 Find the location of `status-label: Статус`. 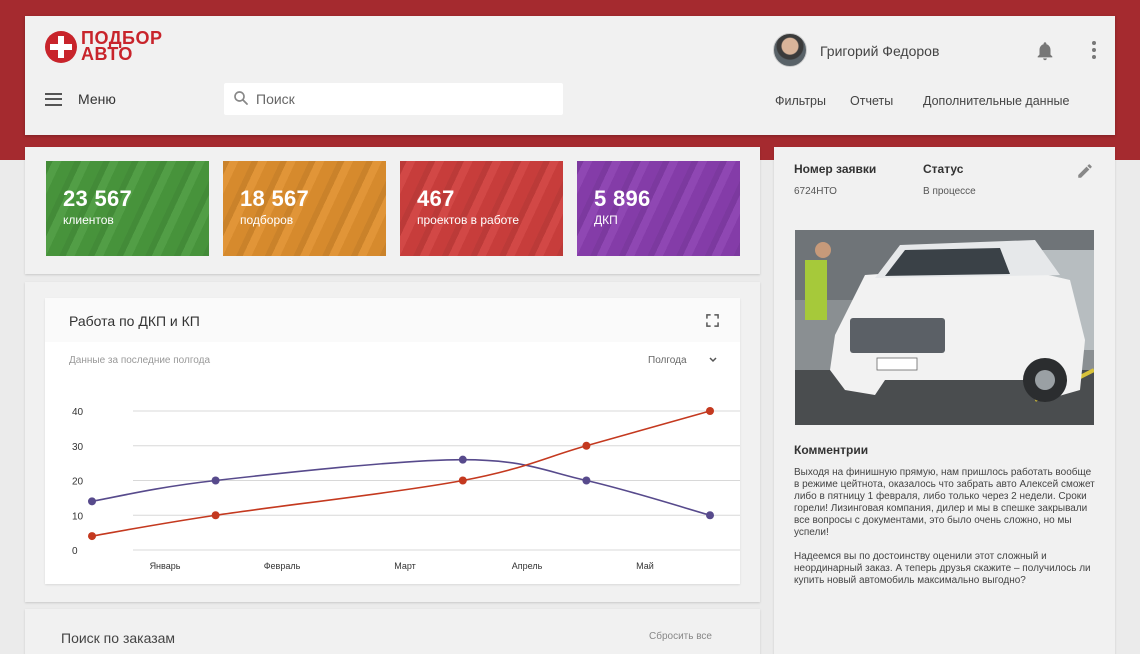

status-label: Статус is located at coordinates (943, 169).